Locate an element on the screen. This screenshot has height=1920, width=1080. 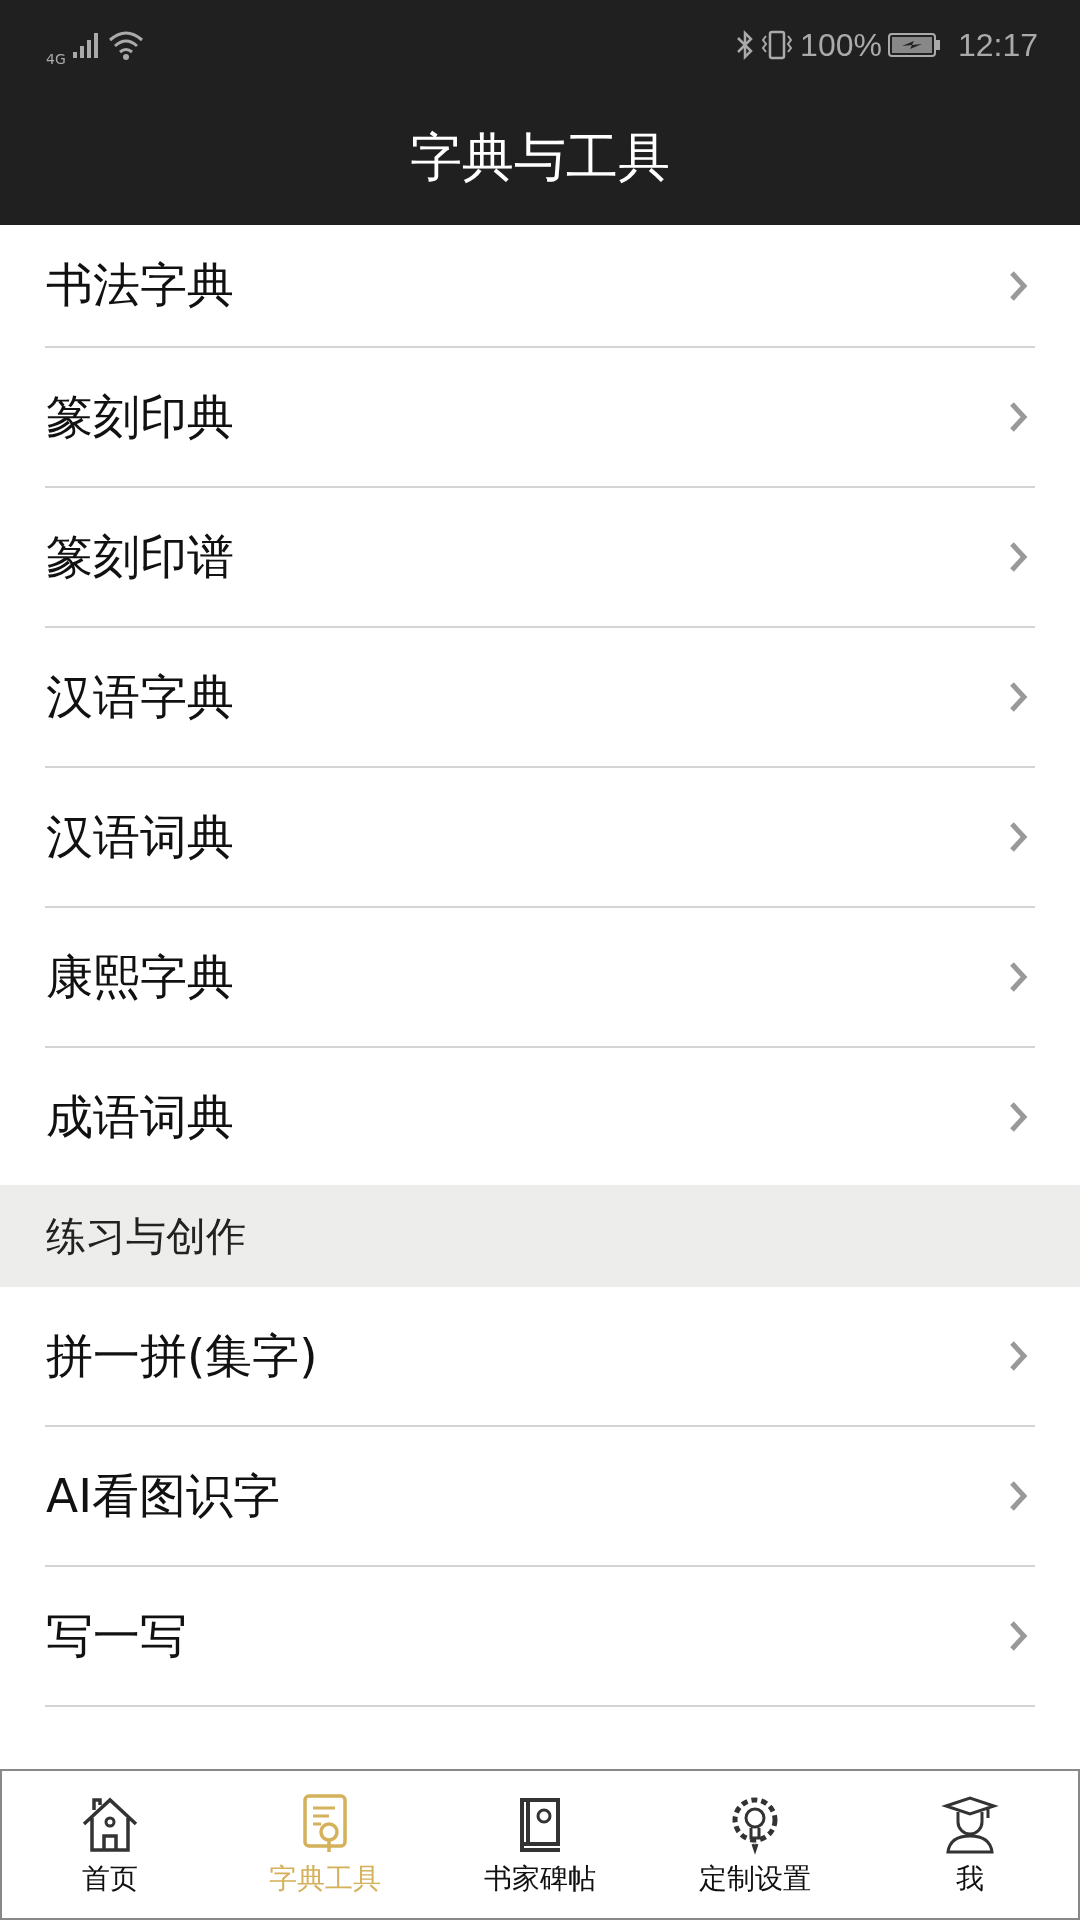
section-header: 练习与创作 is located at coordinates (540, 1236).